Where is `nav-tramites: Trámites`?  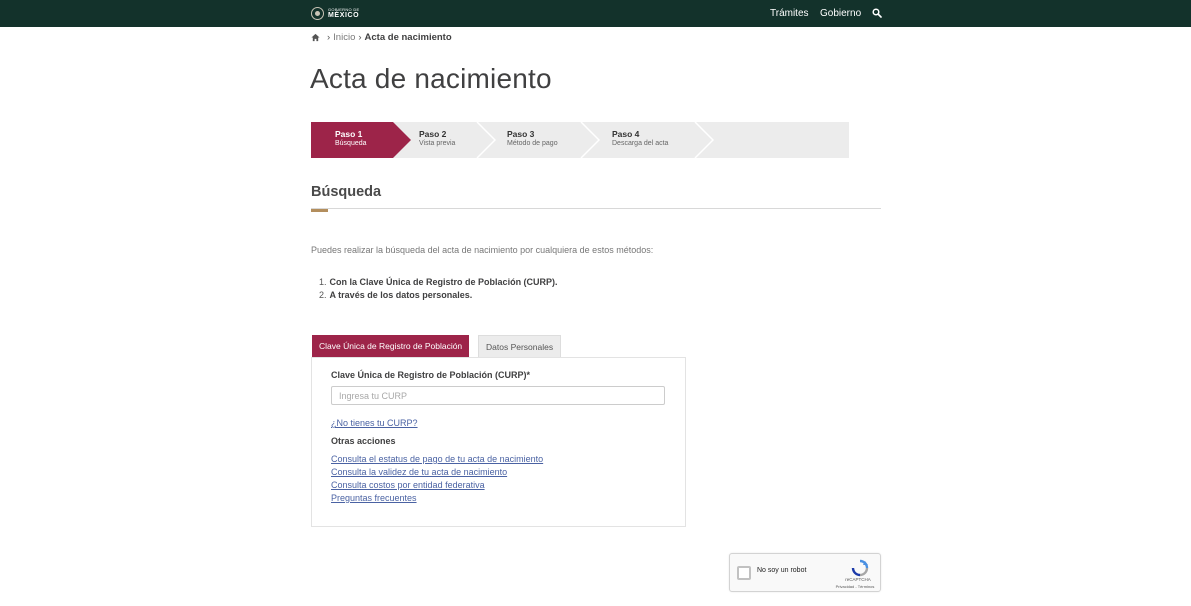
nav-tramites: Trámites is located at coordinates (789, 13).